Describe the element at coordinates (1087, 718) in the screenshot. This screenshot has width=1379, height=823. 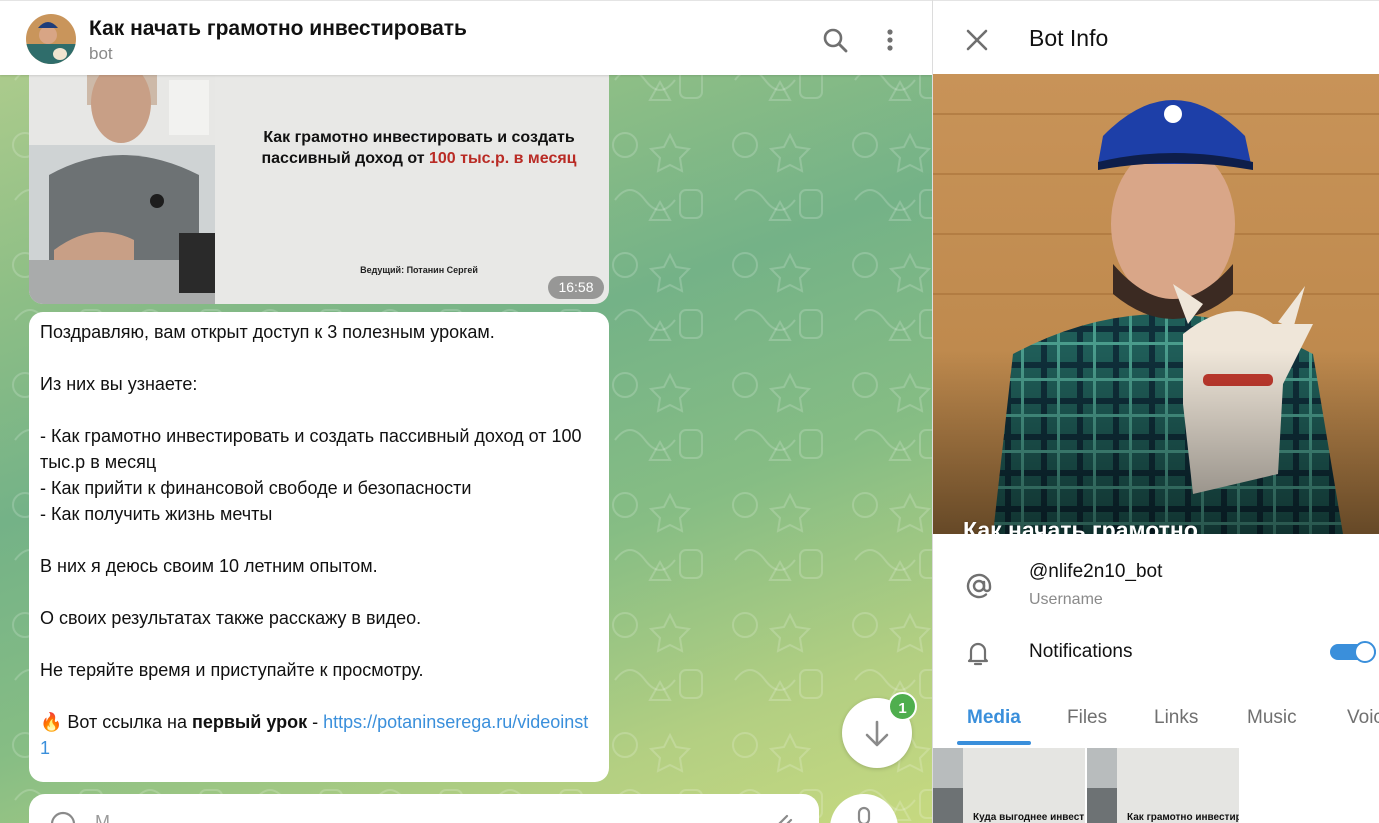
I see `tab-files: Files` at that location.